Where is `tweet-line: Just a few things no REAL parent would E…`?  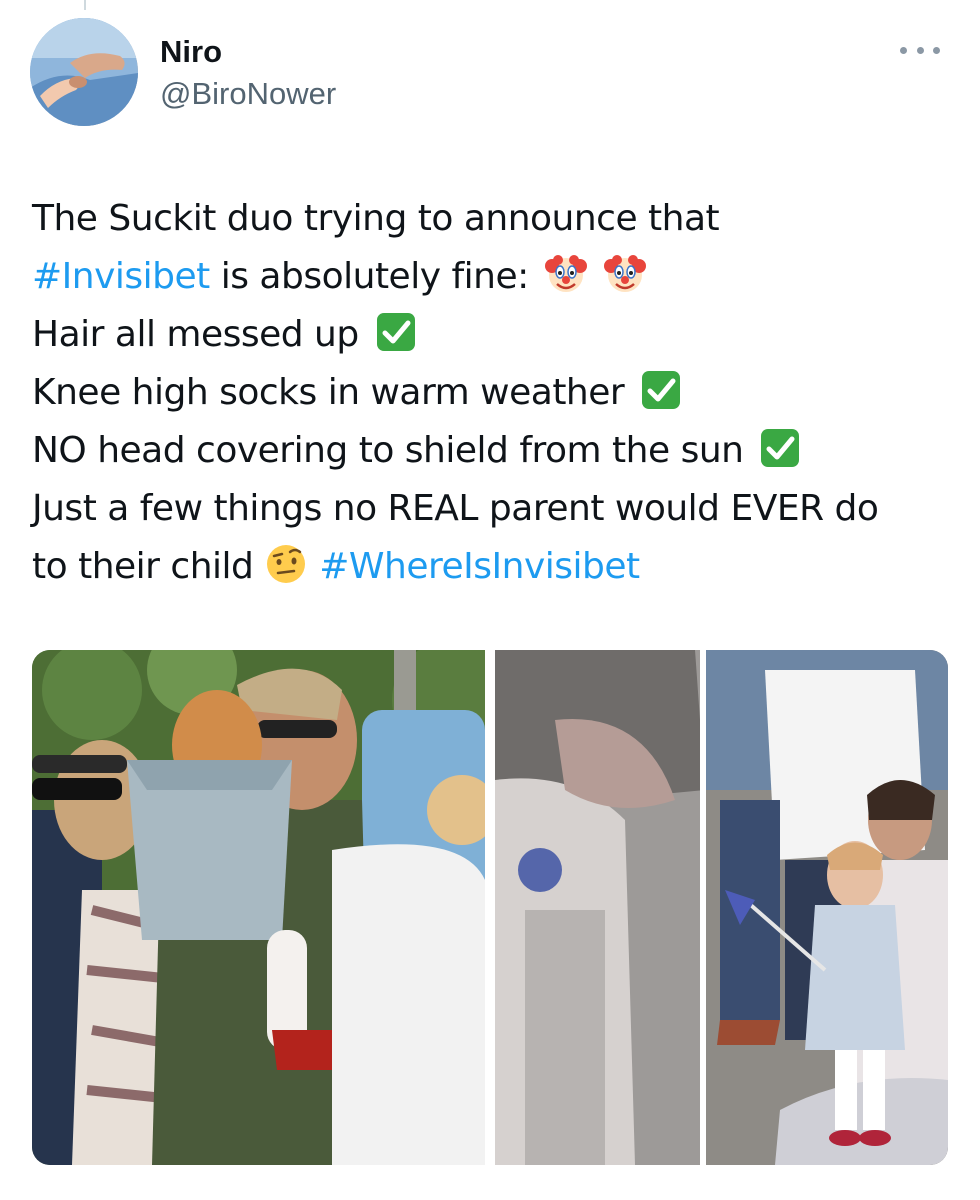
tweet-line: Just a few things no REAL parent would E… is located at coordinates (490, 509).